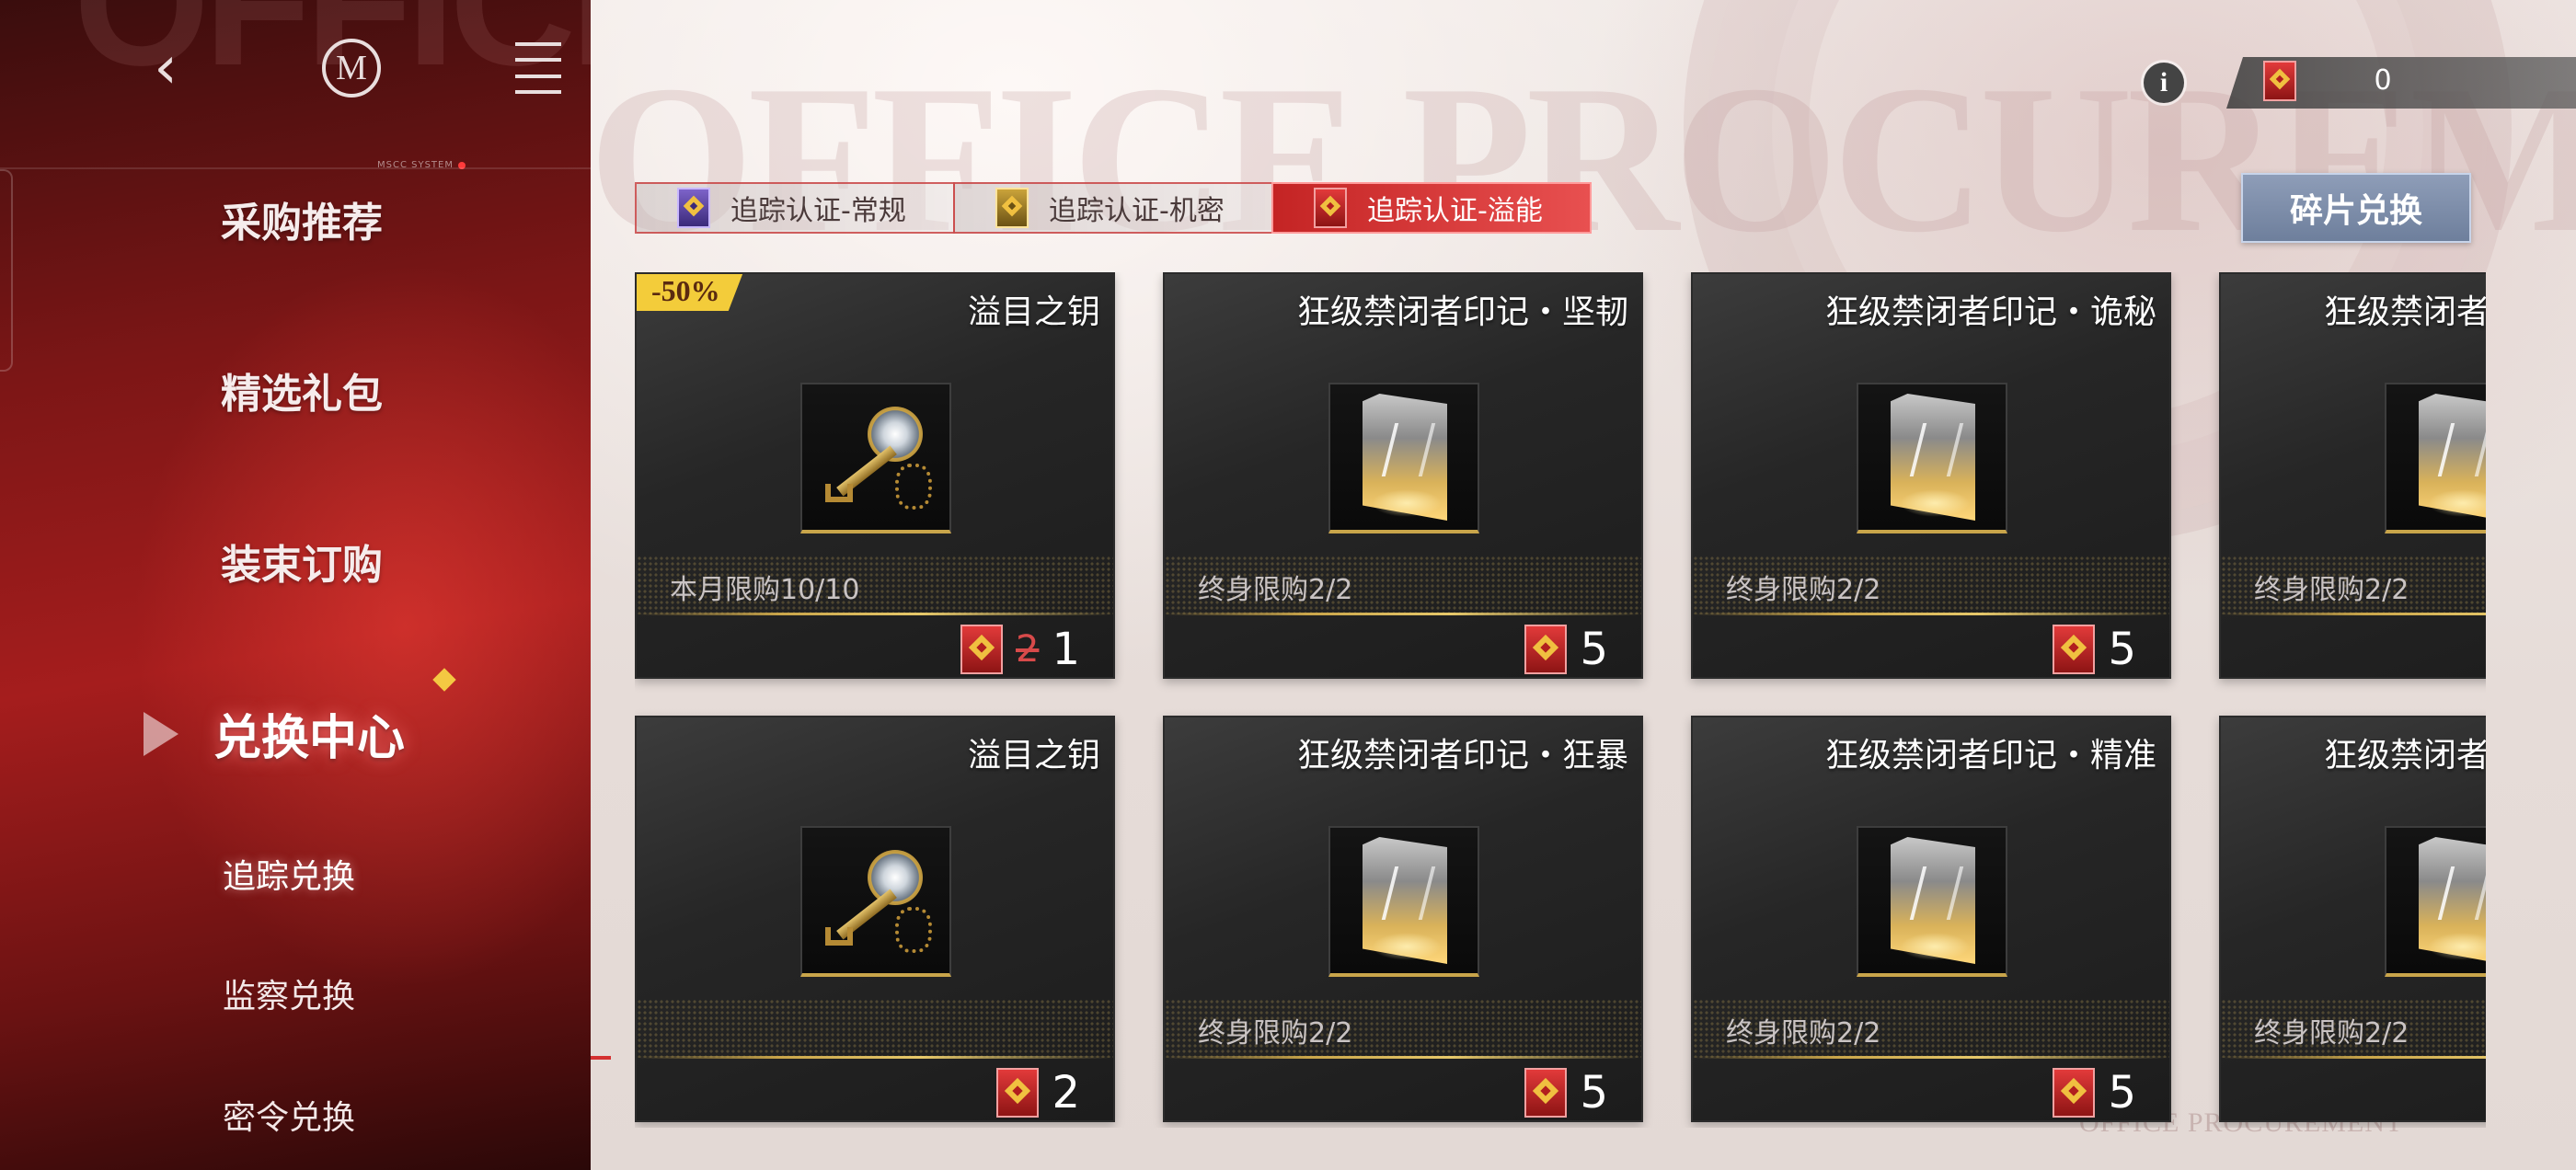  I want to click on item-card: 狂级禁闭者印记・诡秘 终身限购2/2 5, so click(1931, 475).